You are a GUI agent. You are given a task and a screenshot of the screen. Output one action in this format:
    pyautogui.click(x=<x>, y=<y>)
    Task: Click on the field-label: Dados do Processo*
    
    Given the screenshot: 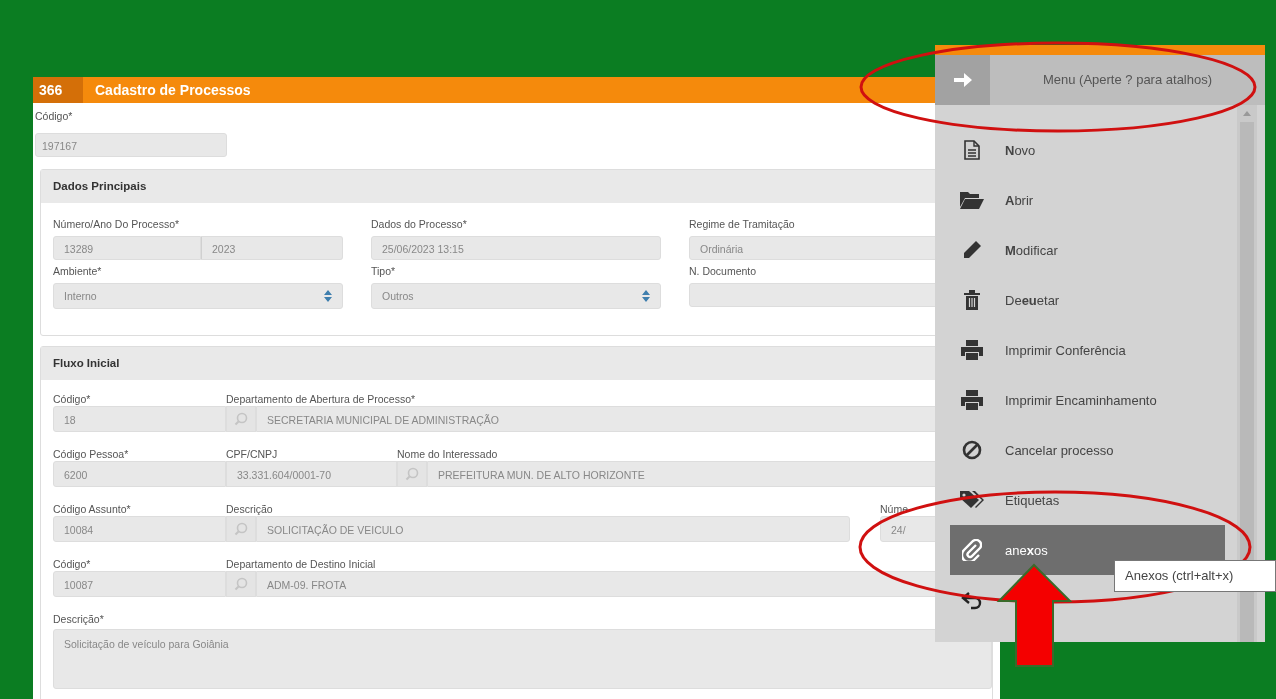 What is the action you would take?
    pyautogui.click(x=419, y=224)
    